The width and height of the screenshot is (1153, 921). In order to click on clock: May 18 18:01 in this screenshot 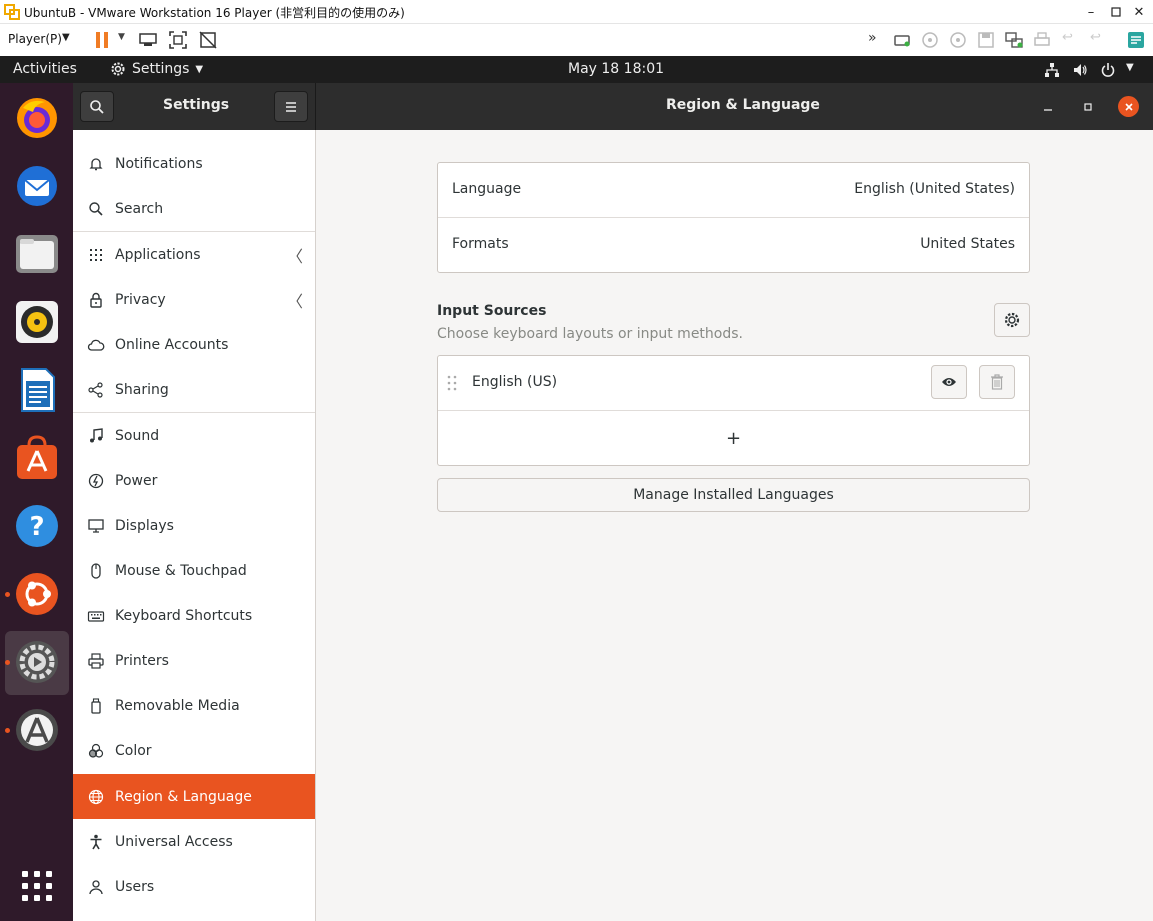, I will do `click(616, 69)`.